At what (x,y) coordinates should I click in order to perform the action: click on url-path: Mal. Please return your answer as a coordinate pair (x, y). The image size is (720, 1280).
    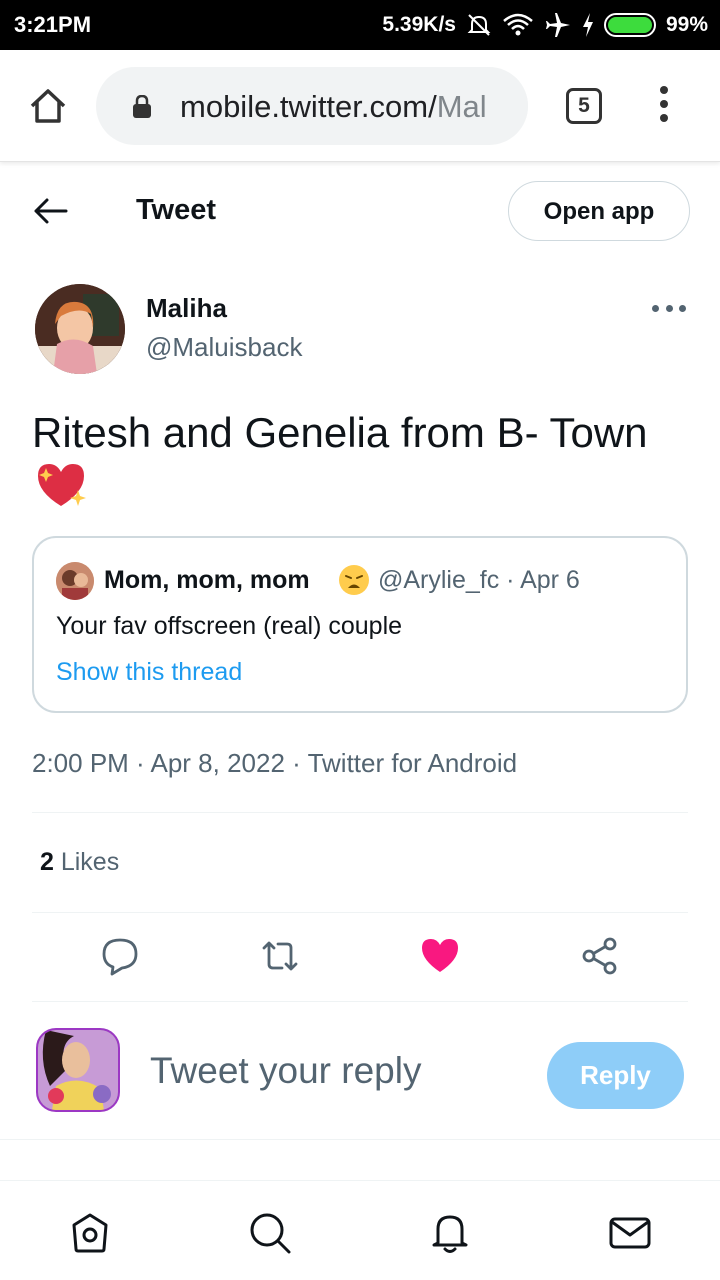
    Looking at the image, I should click on (461, 106).